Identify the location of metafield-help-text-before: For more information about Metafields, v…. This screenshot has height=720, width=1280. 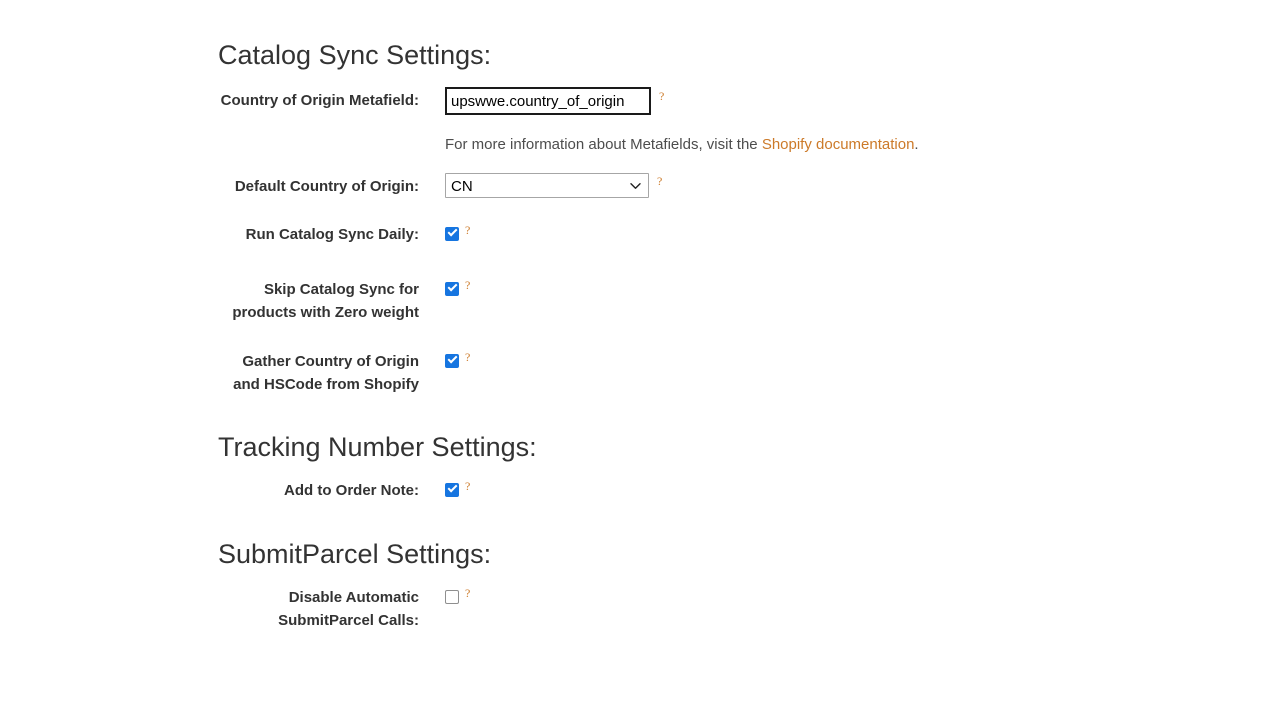
(603, 145).